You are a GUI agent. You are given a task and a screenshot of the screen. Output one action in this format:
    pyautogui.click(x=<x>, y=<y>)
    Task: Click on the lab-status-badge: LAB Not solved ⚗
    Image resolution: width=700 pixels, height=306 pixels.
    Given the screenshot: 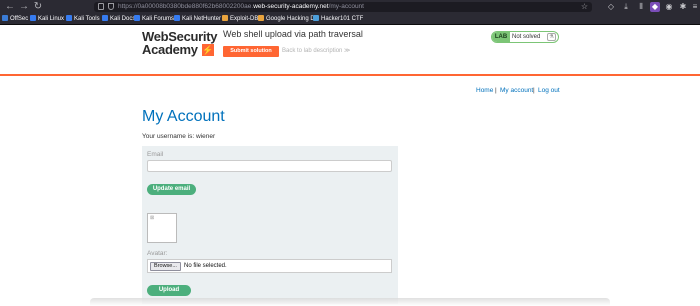 What is the action you would take?
    pyautogui.click(x=525, y=37)
    